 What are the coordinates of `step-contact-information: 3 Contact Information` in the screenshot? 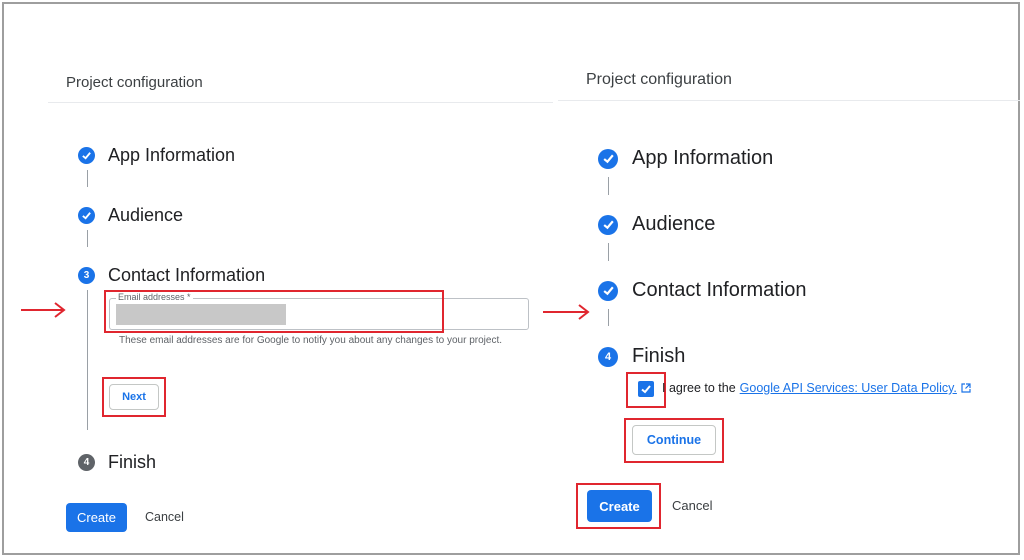 It's located at (171, 275).